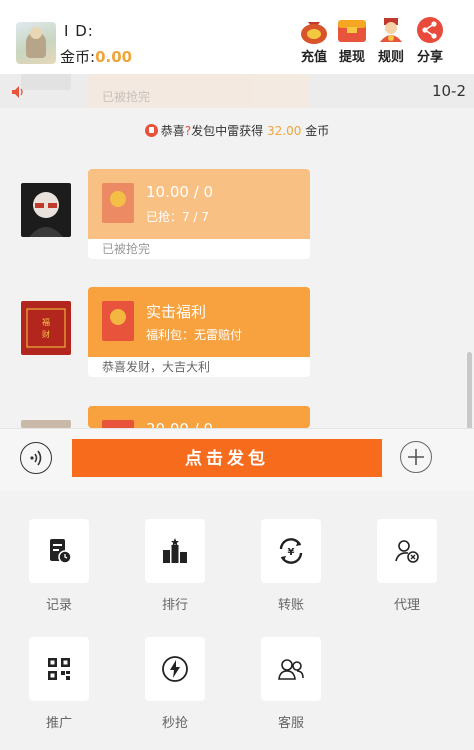  Describe the element at coordinates (58, 605) in the screenshot. I see `record-label: 记录` at that location.